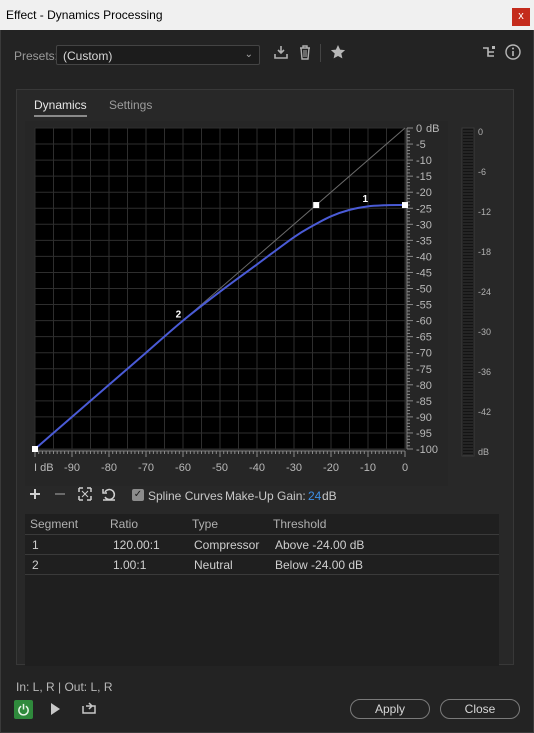 The image size is (534, 733). I want to click on segment-cell: 2, so click(35, 565).